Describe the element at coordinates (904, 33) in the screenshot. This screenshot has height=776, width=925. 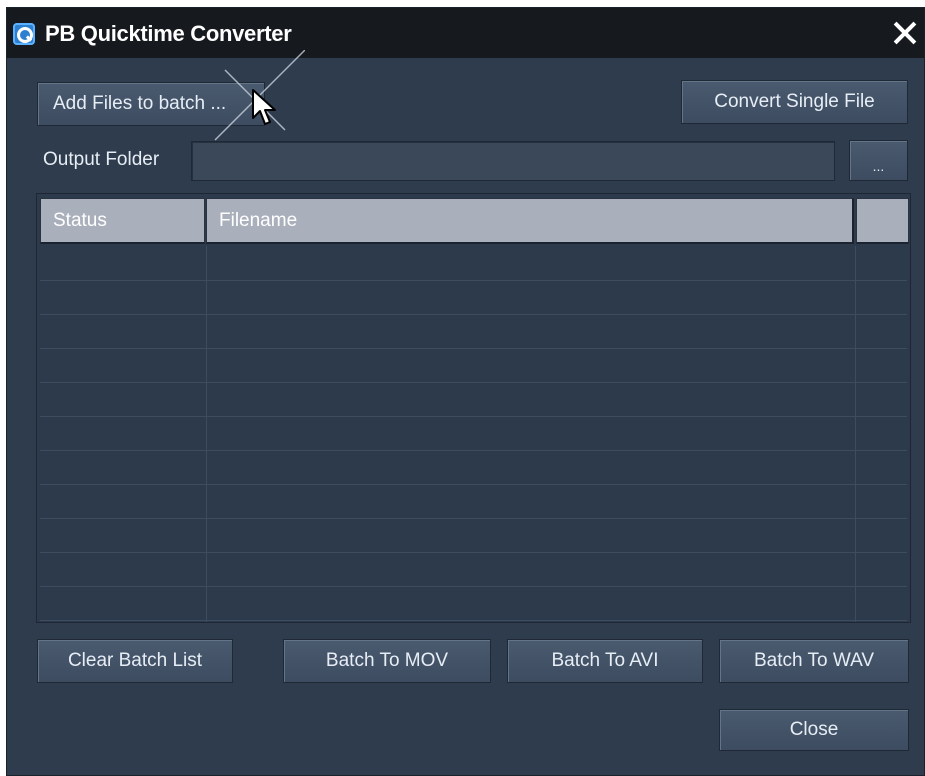
I see `close-icon` at that location.